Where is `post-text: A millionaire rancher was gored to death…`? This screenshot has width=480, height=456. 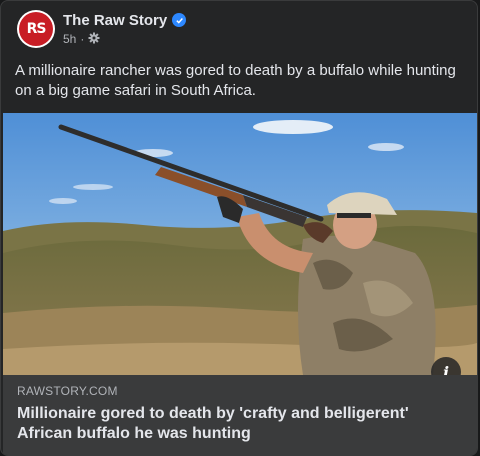
post-text: A millionaire rancher was gored to death… is located at coordinates (235, 80).